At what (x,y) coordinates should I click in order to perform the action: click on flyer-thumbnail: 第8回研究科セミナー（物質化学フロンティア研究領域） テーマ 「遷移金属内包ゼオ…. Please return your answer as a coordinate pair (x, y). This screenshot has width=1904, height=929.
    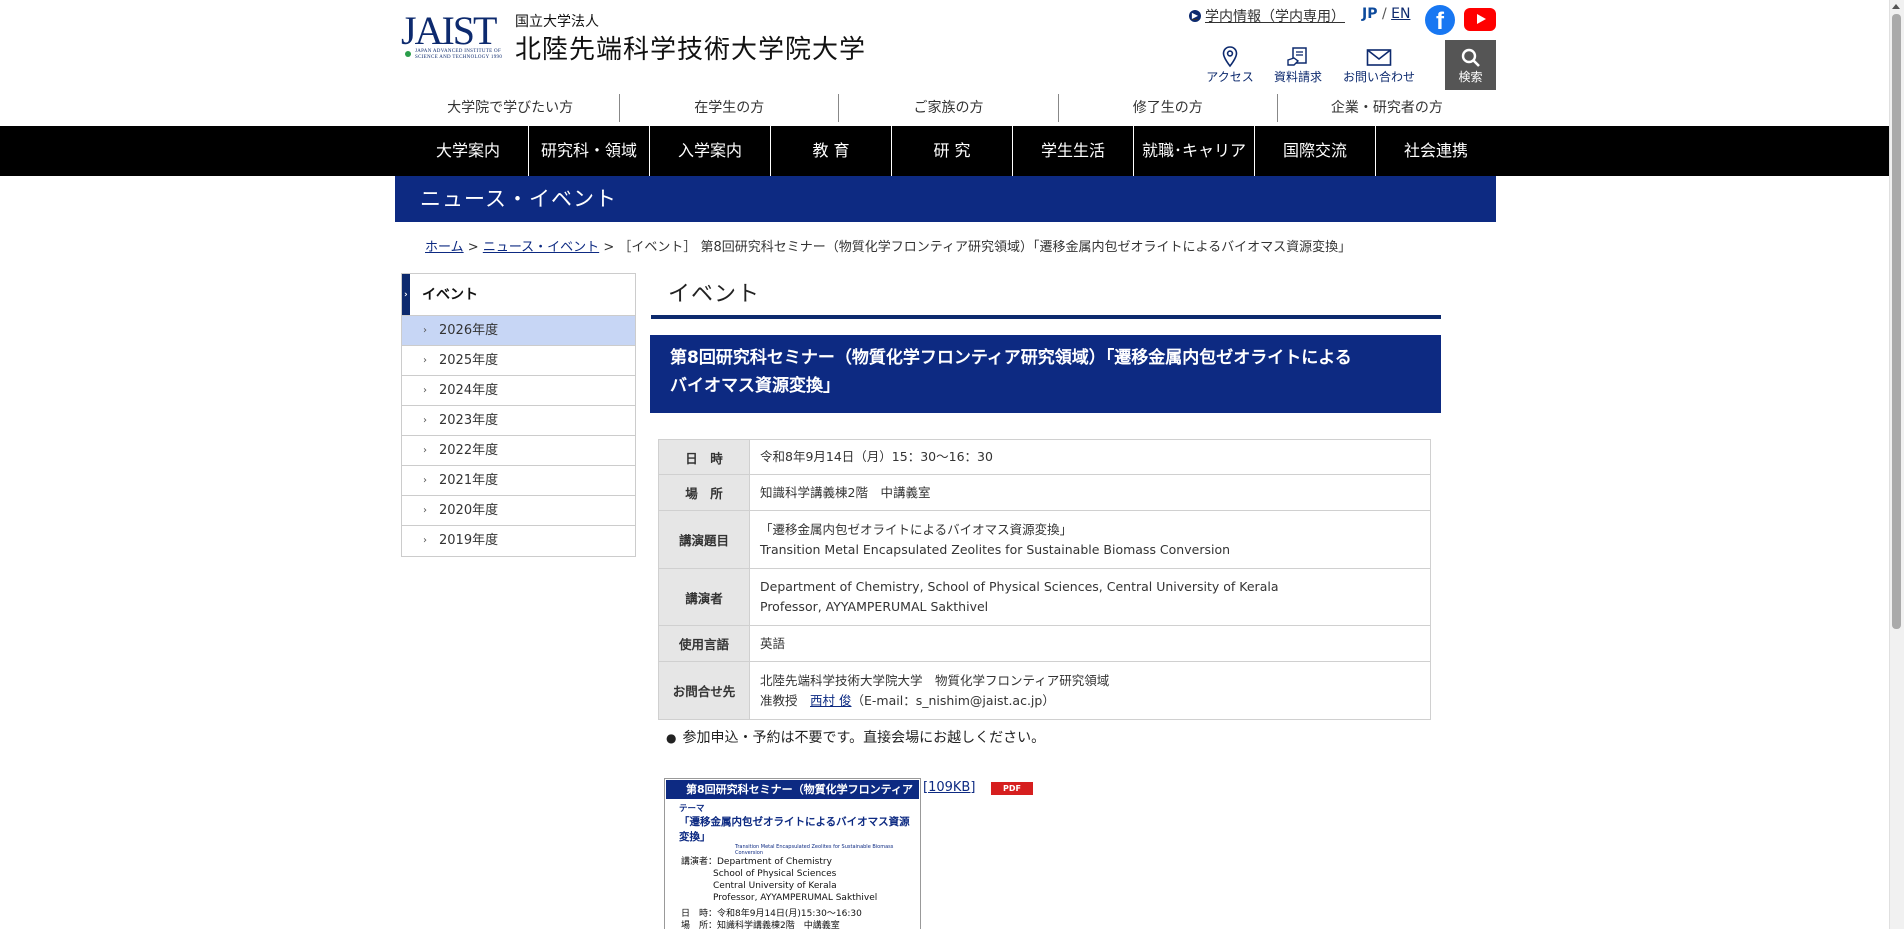
    Looking at the image, I should click on (792, 853).